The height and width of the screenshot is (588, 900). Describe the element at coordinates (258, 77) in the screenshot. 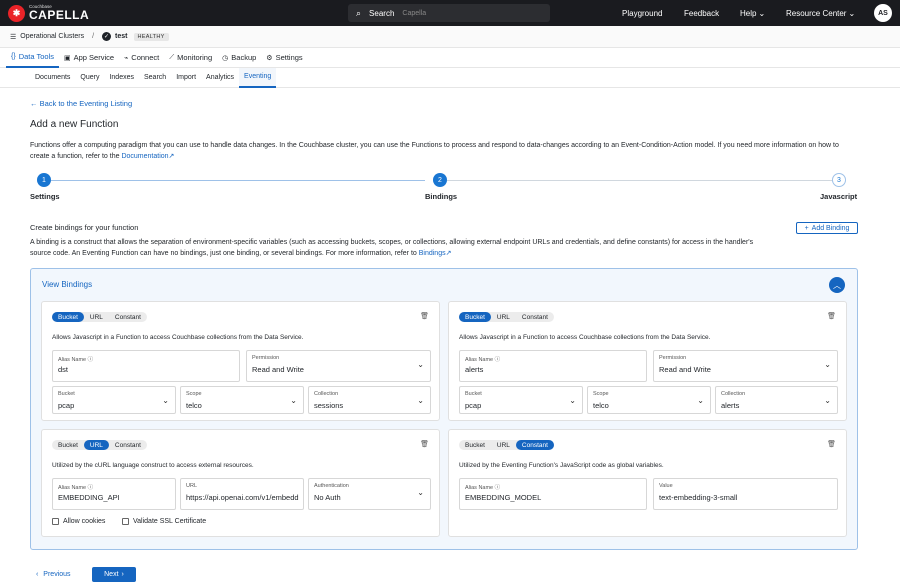

I see `subtab-eventing: Eventing` at that location.